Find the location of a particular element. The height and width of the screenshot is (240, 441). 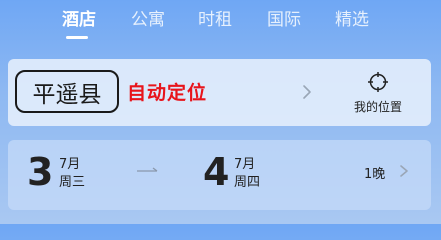

my-location-button: 我的位置 is located at coordinates (378, 94).